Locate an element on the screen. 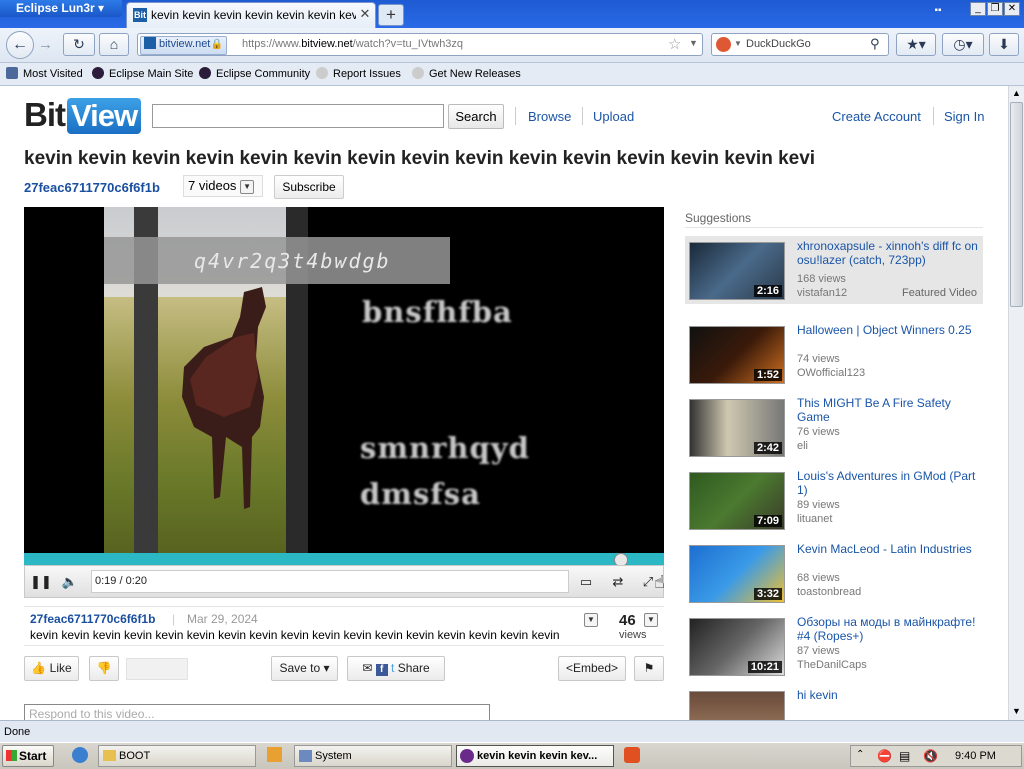  bitview-logo: Bit View is located at coordinates (83, 116).